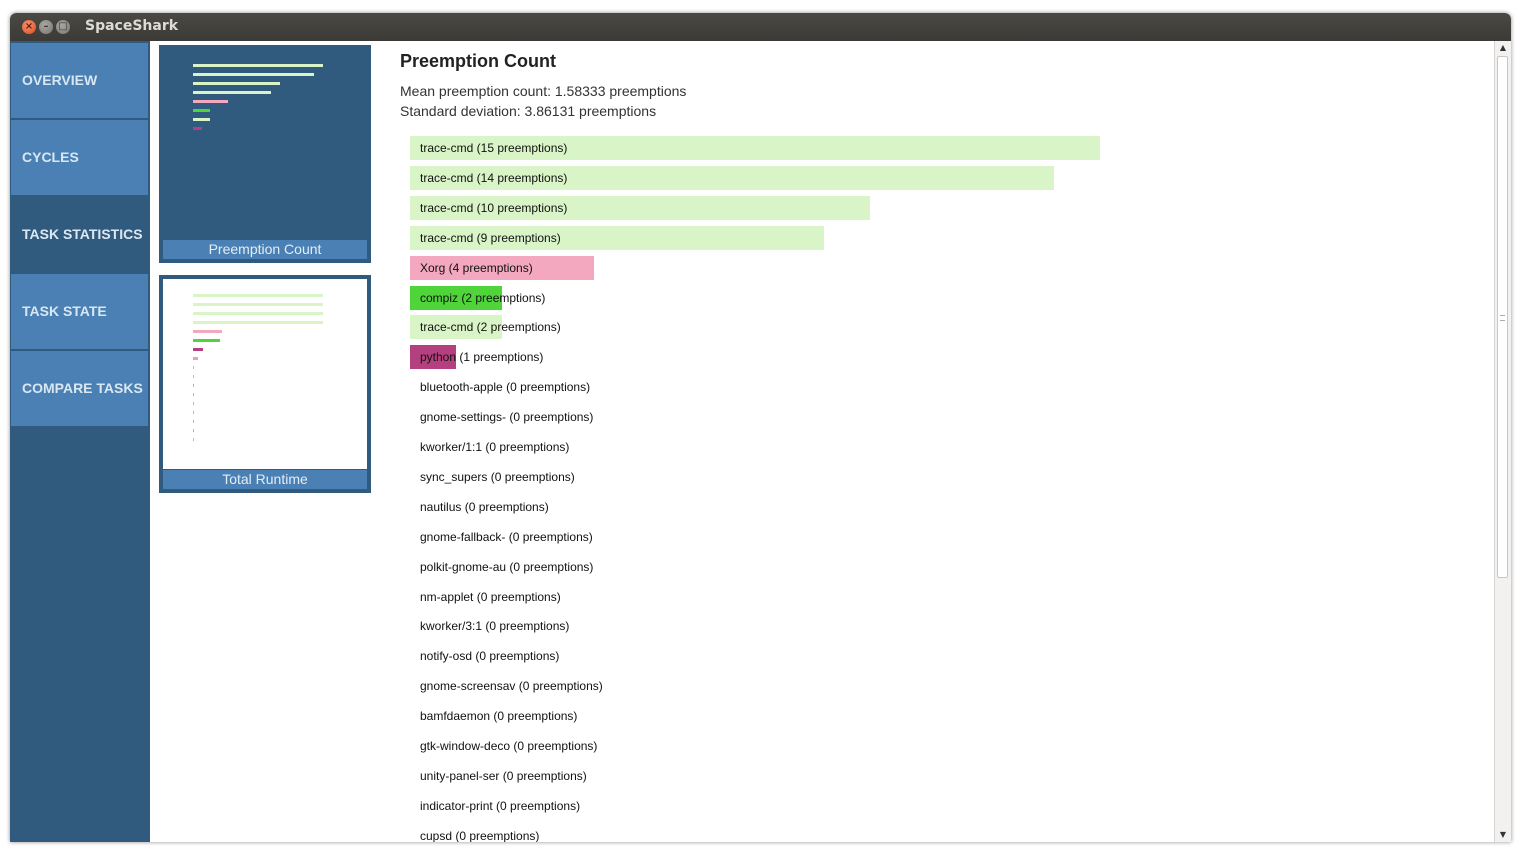  What do you see at coordinates (940, 626) in the screenshot?
I see `bar-row: kworker/3:1 (0 preemptions)` at bounding box center [940, 626].